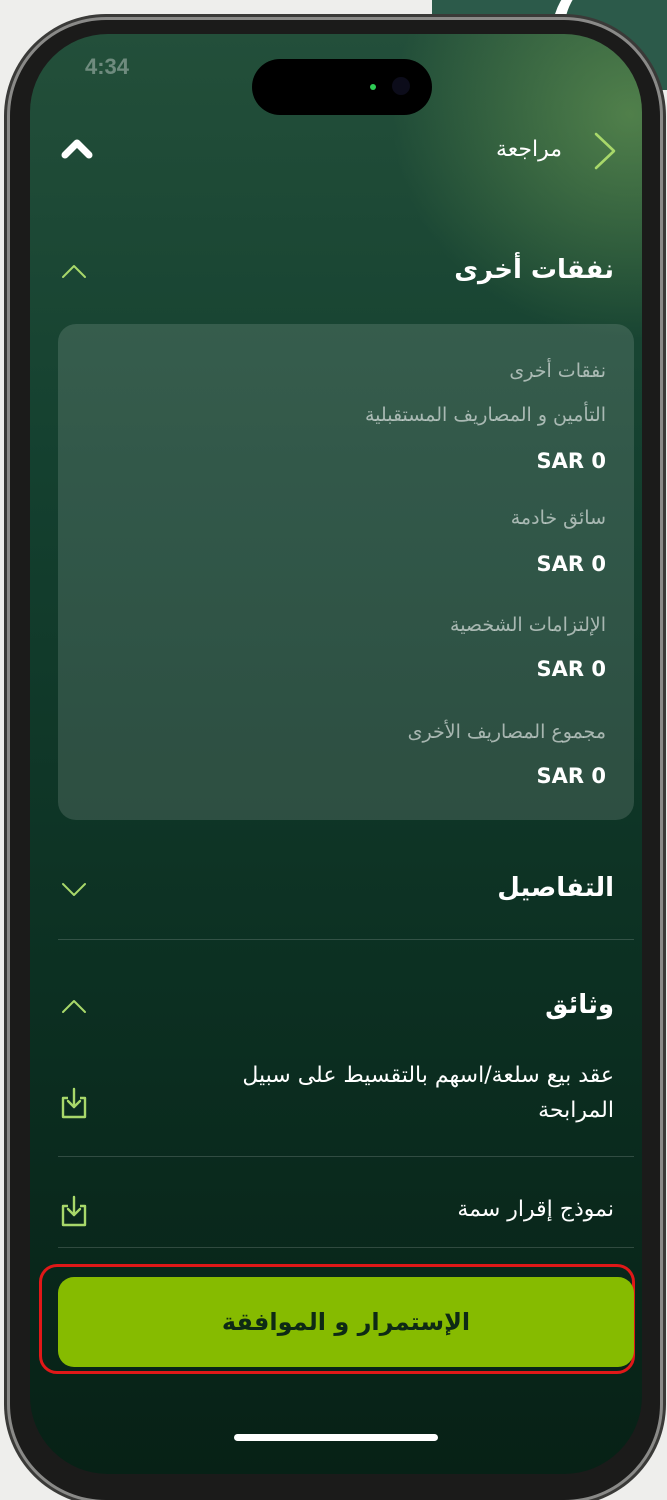  Describe the element at coordinates (579, 1005) in the screenshot. I see `section-title-documents: وثائق` at that location.